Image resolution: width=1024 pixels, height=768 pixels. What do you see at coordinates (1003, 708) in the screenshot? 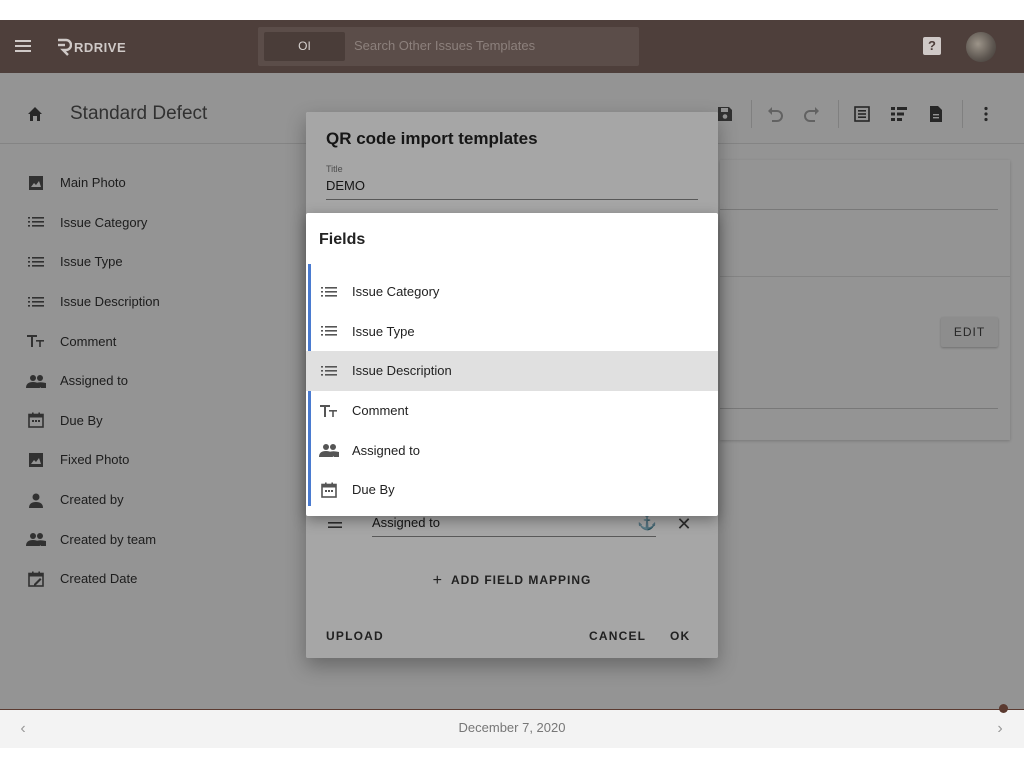
I see `timeline-handle` at bounding box center [1003, 708].